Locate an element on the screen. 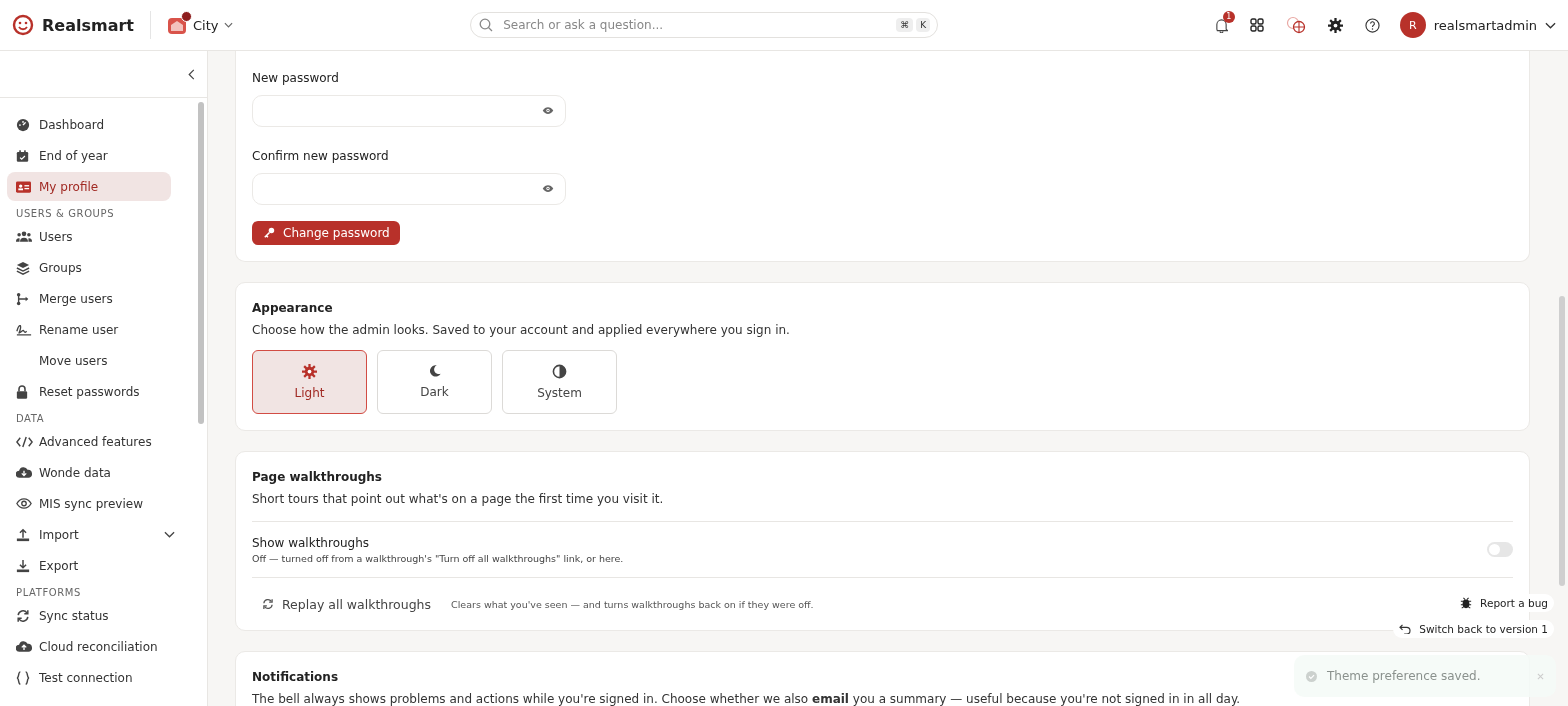 The height and width of the screenshot is (706, 1568). bug-icon is located at coordinates (1466, 603).